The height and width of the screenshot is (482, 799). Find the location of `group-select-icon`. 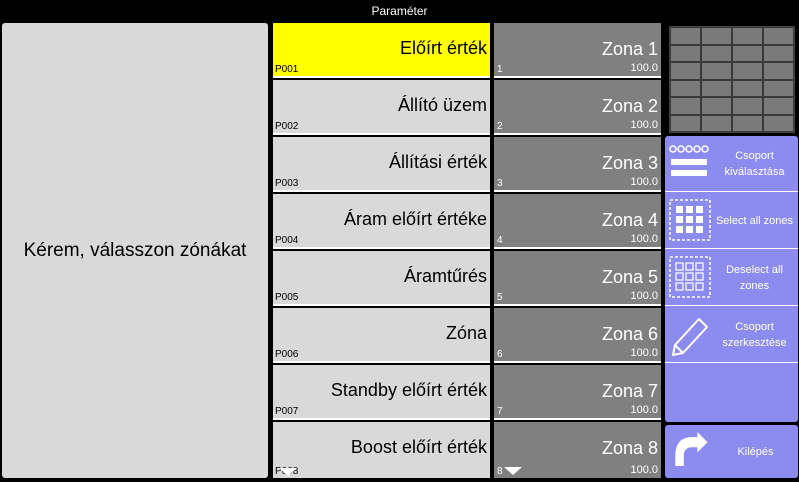

group-select-icon is located at coordinates (689, 160).